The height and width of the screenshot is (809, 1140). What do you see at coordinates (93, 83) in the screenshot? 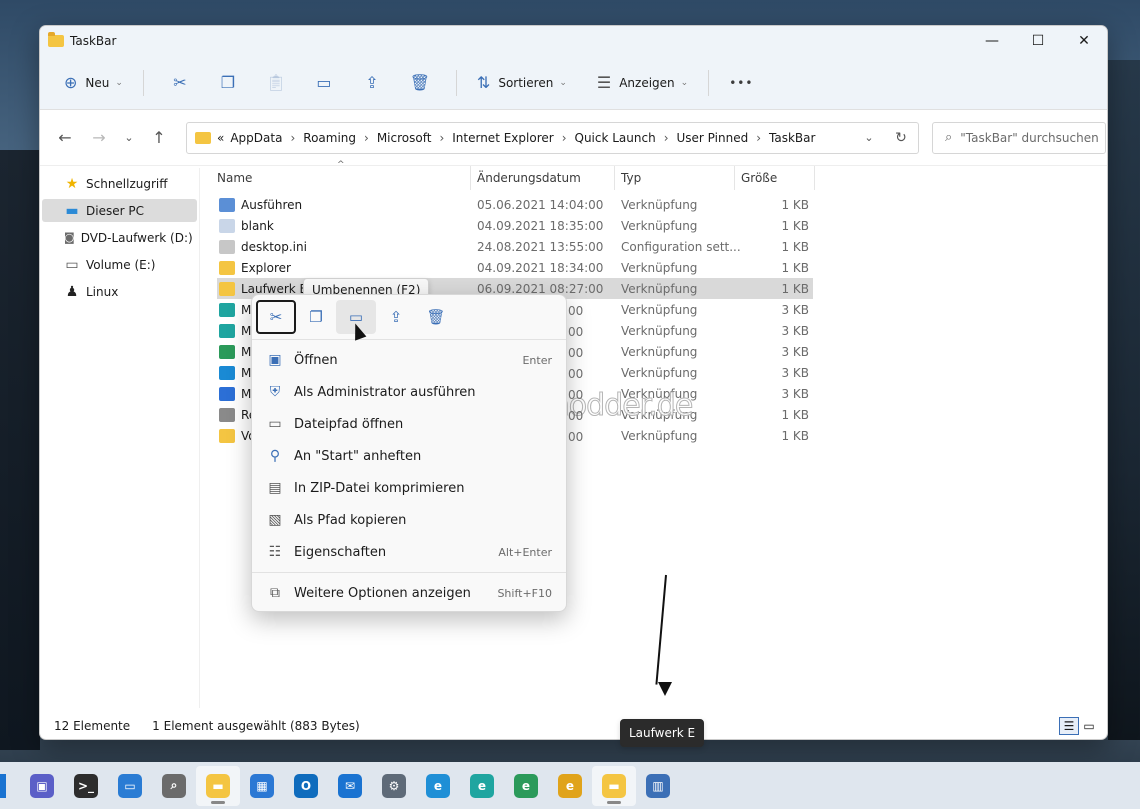
I see `new-button: ⊕ Neu ⌄` at bounding box center [93, 83].